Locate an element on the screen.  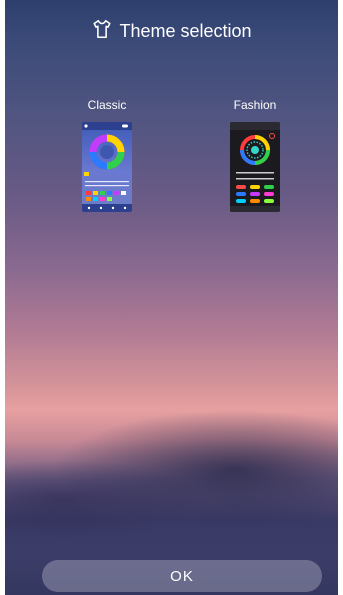
ok-button: OK is located at coordinates (182, 576).